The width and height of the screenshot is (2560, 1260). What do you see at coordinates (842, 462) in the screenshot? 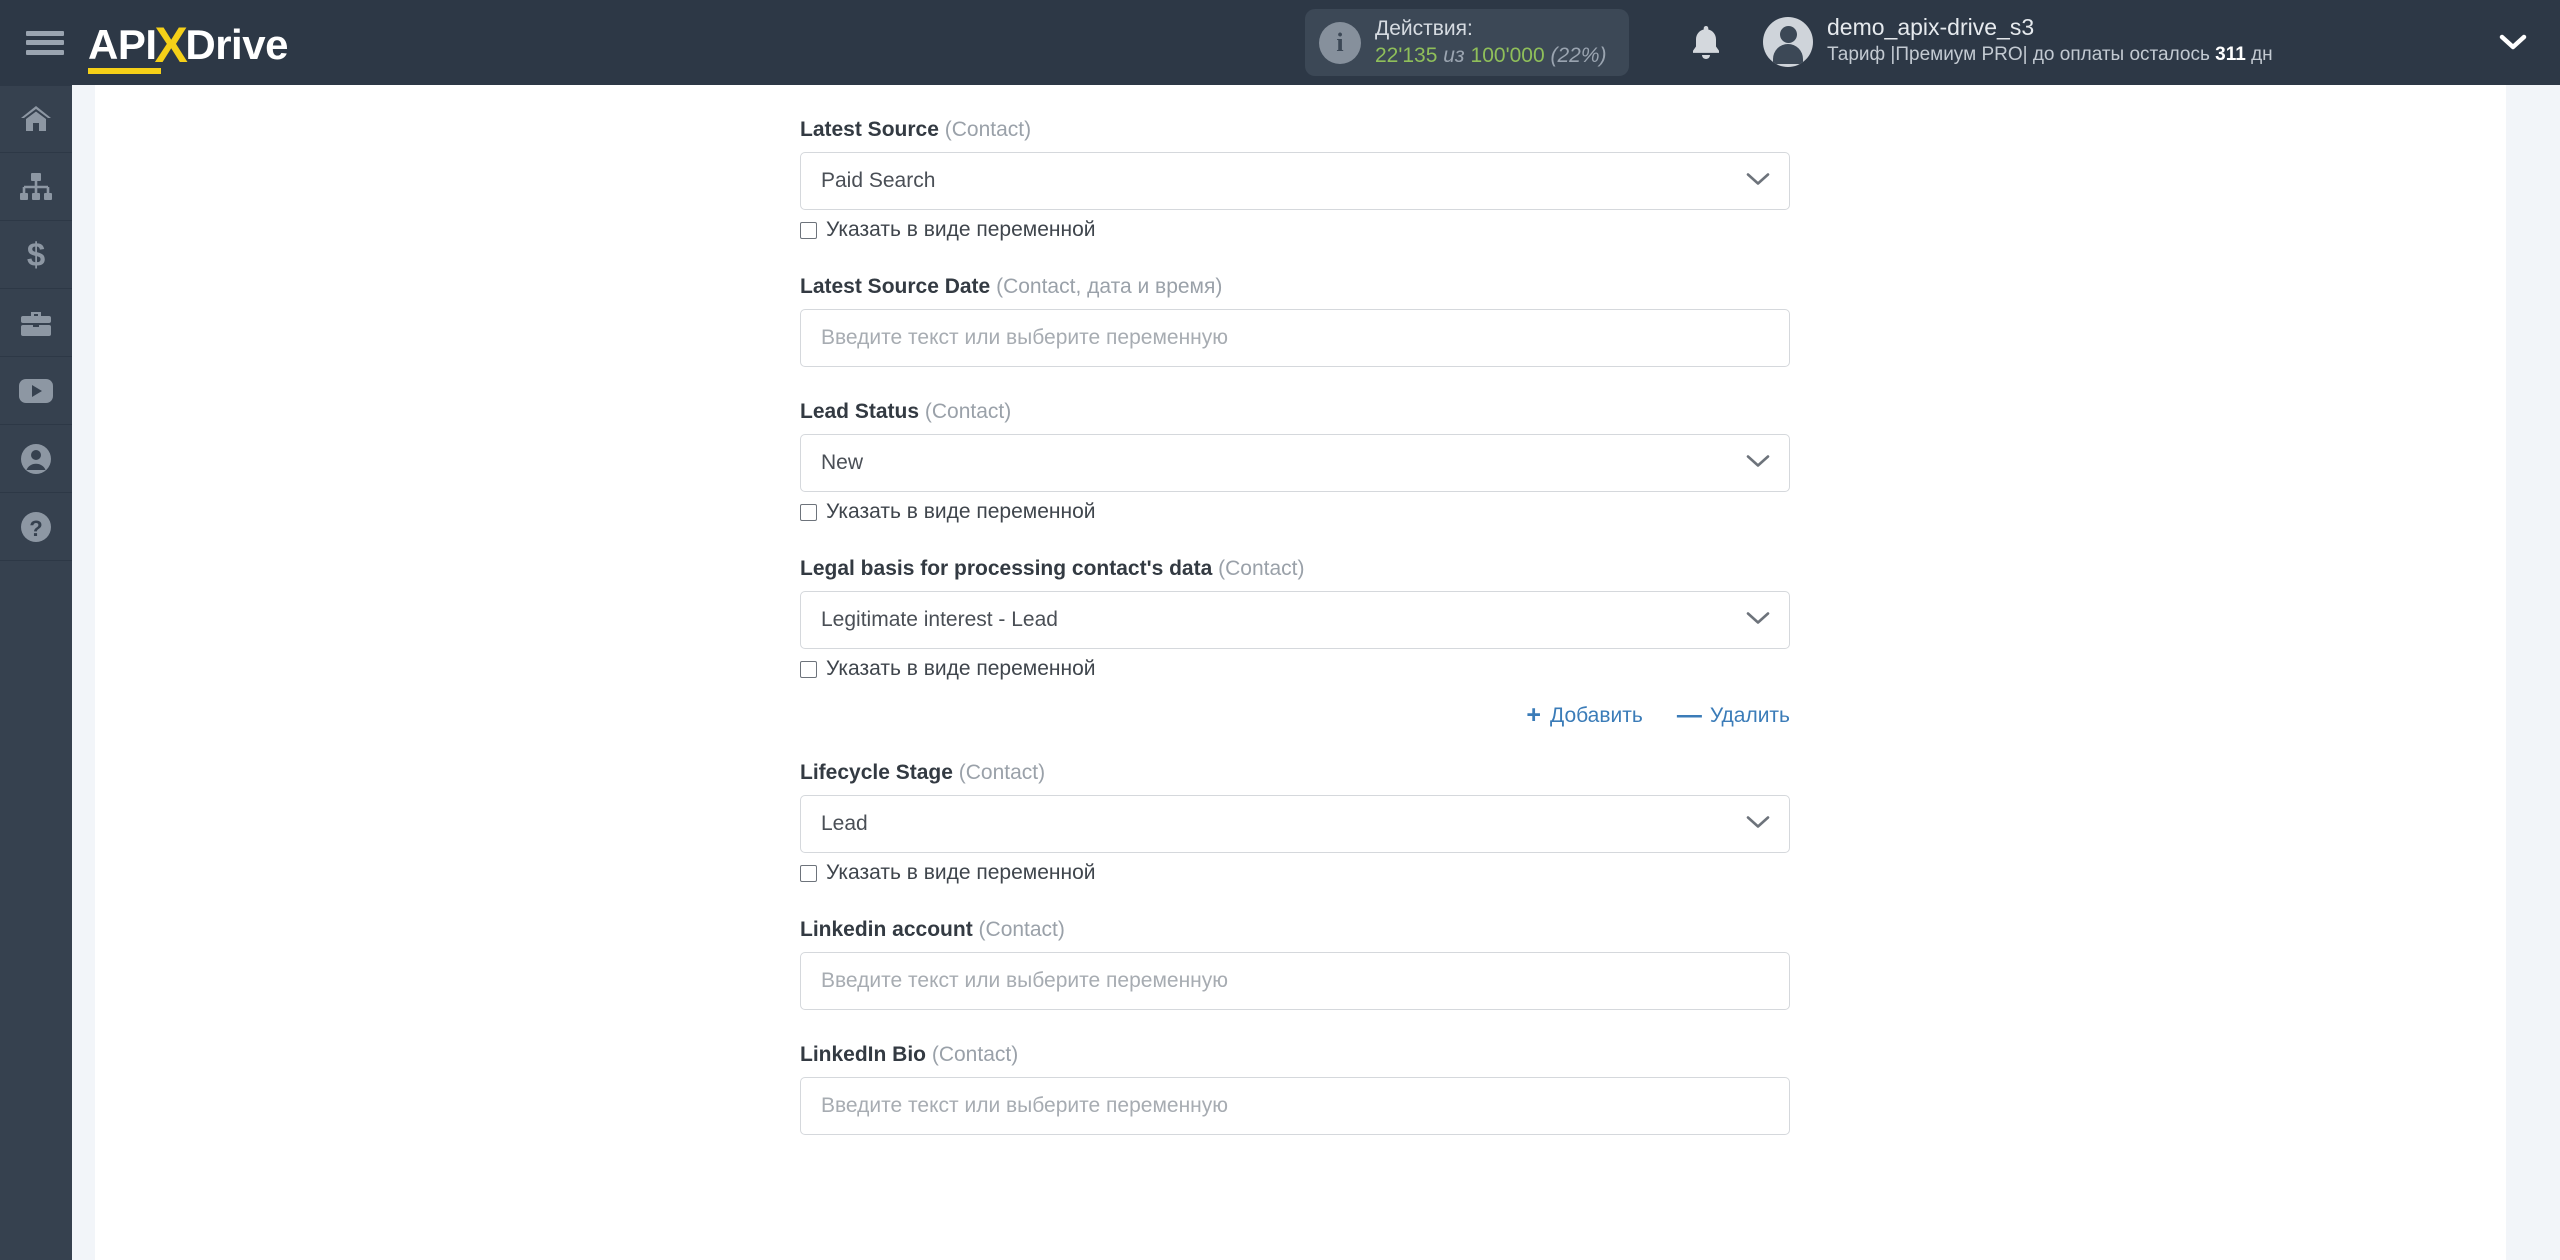
I see `field-value: New` at bounding box center [842, 462].